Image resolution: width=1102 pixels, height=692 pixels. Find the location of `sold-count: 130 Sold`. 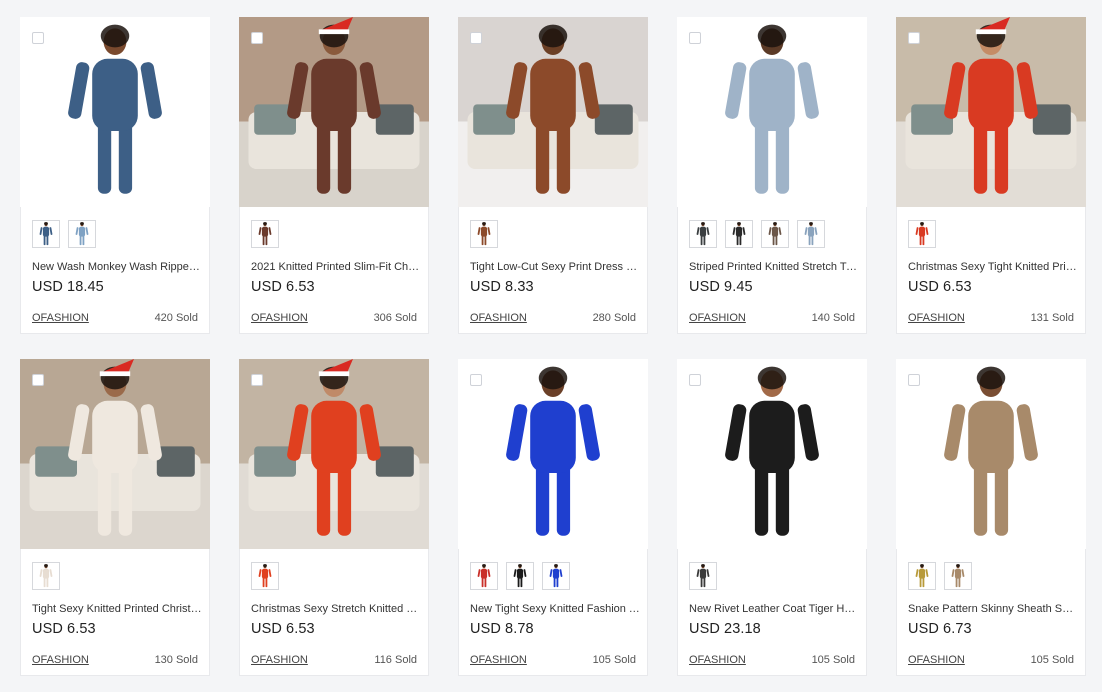

sold-count: 130 Sold is located at coordinates (176, 660).